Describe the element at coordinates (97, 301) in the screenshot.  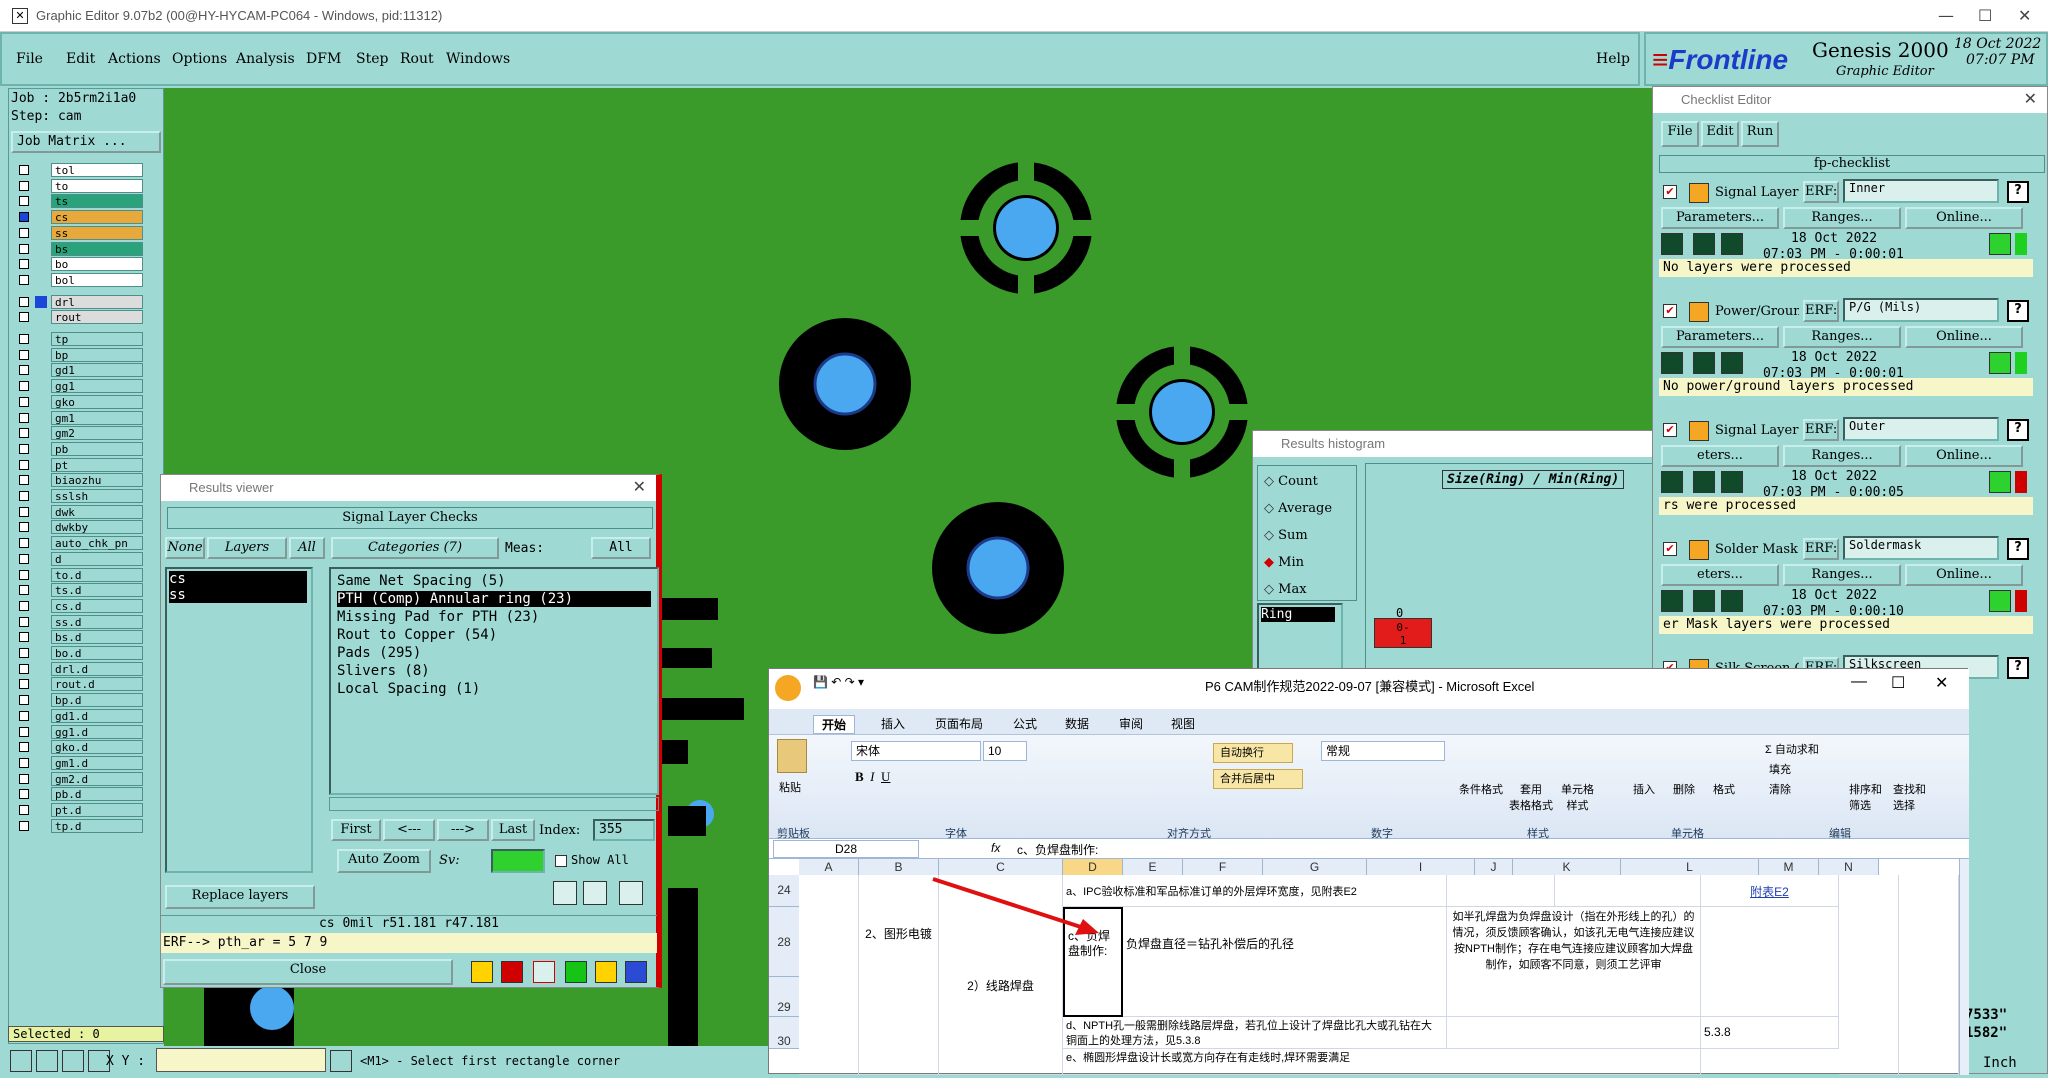
I see `layer-name: drl` at that location.